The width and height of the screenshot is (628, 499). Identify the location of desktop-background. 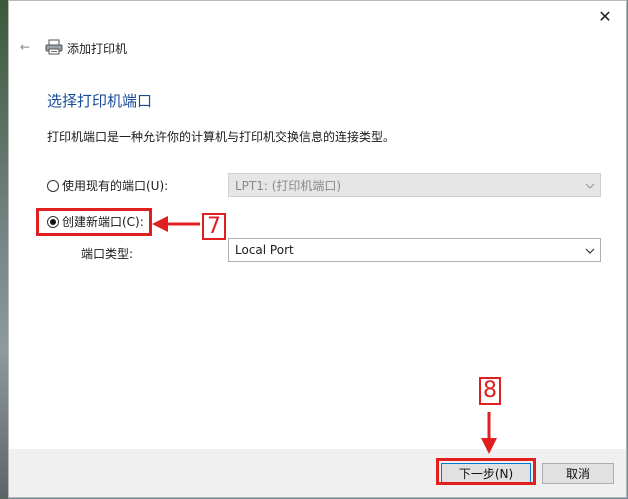
(4, 249).